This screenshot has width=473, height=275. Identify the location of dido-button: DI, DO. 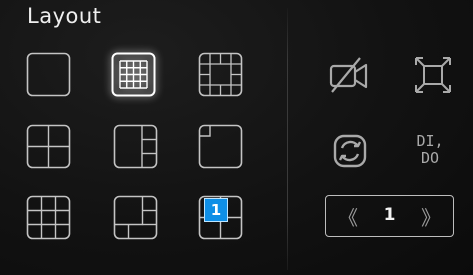
(430, 150).